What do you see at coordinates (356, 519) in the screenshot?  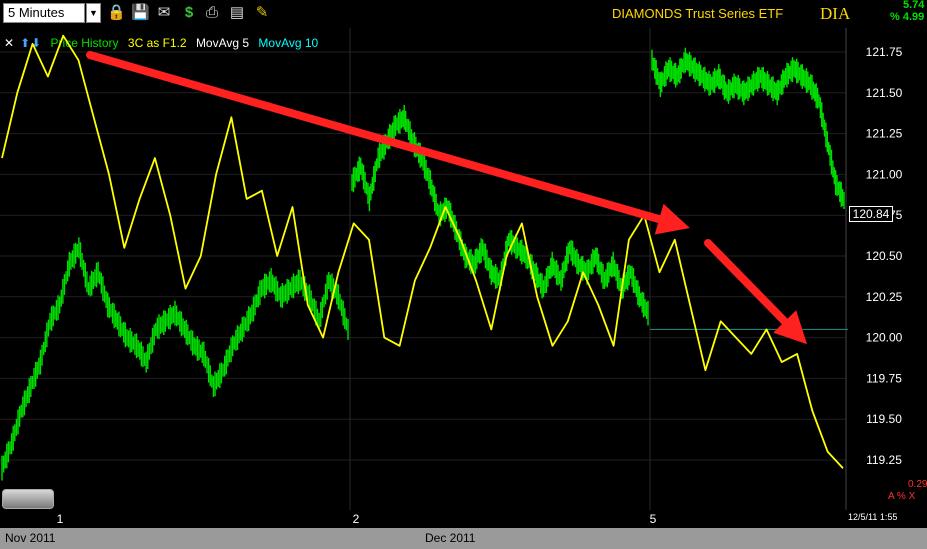 I see `x-tick-label: 2` at bounding box center [356, 519].